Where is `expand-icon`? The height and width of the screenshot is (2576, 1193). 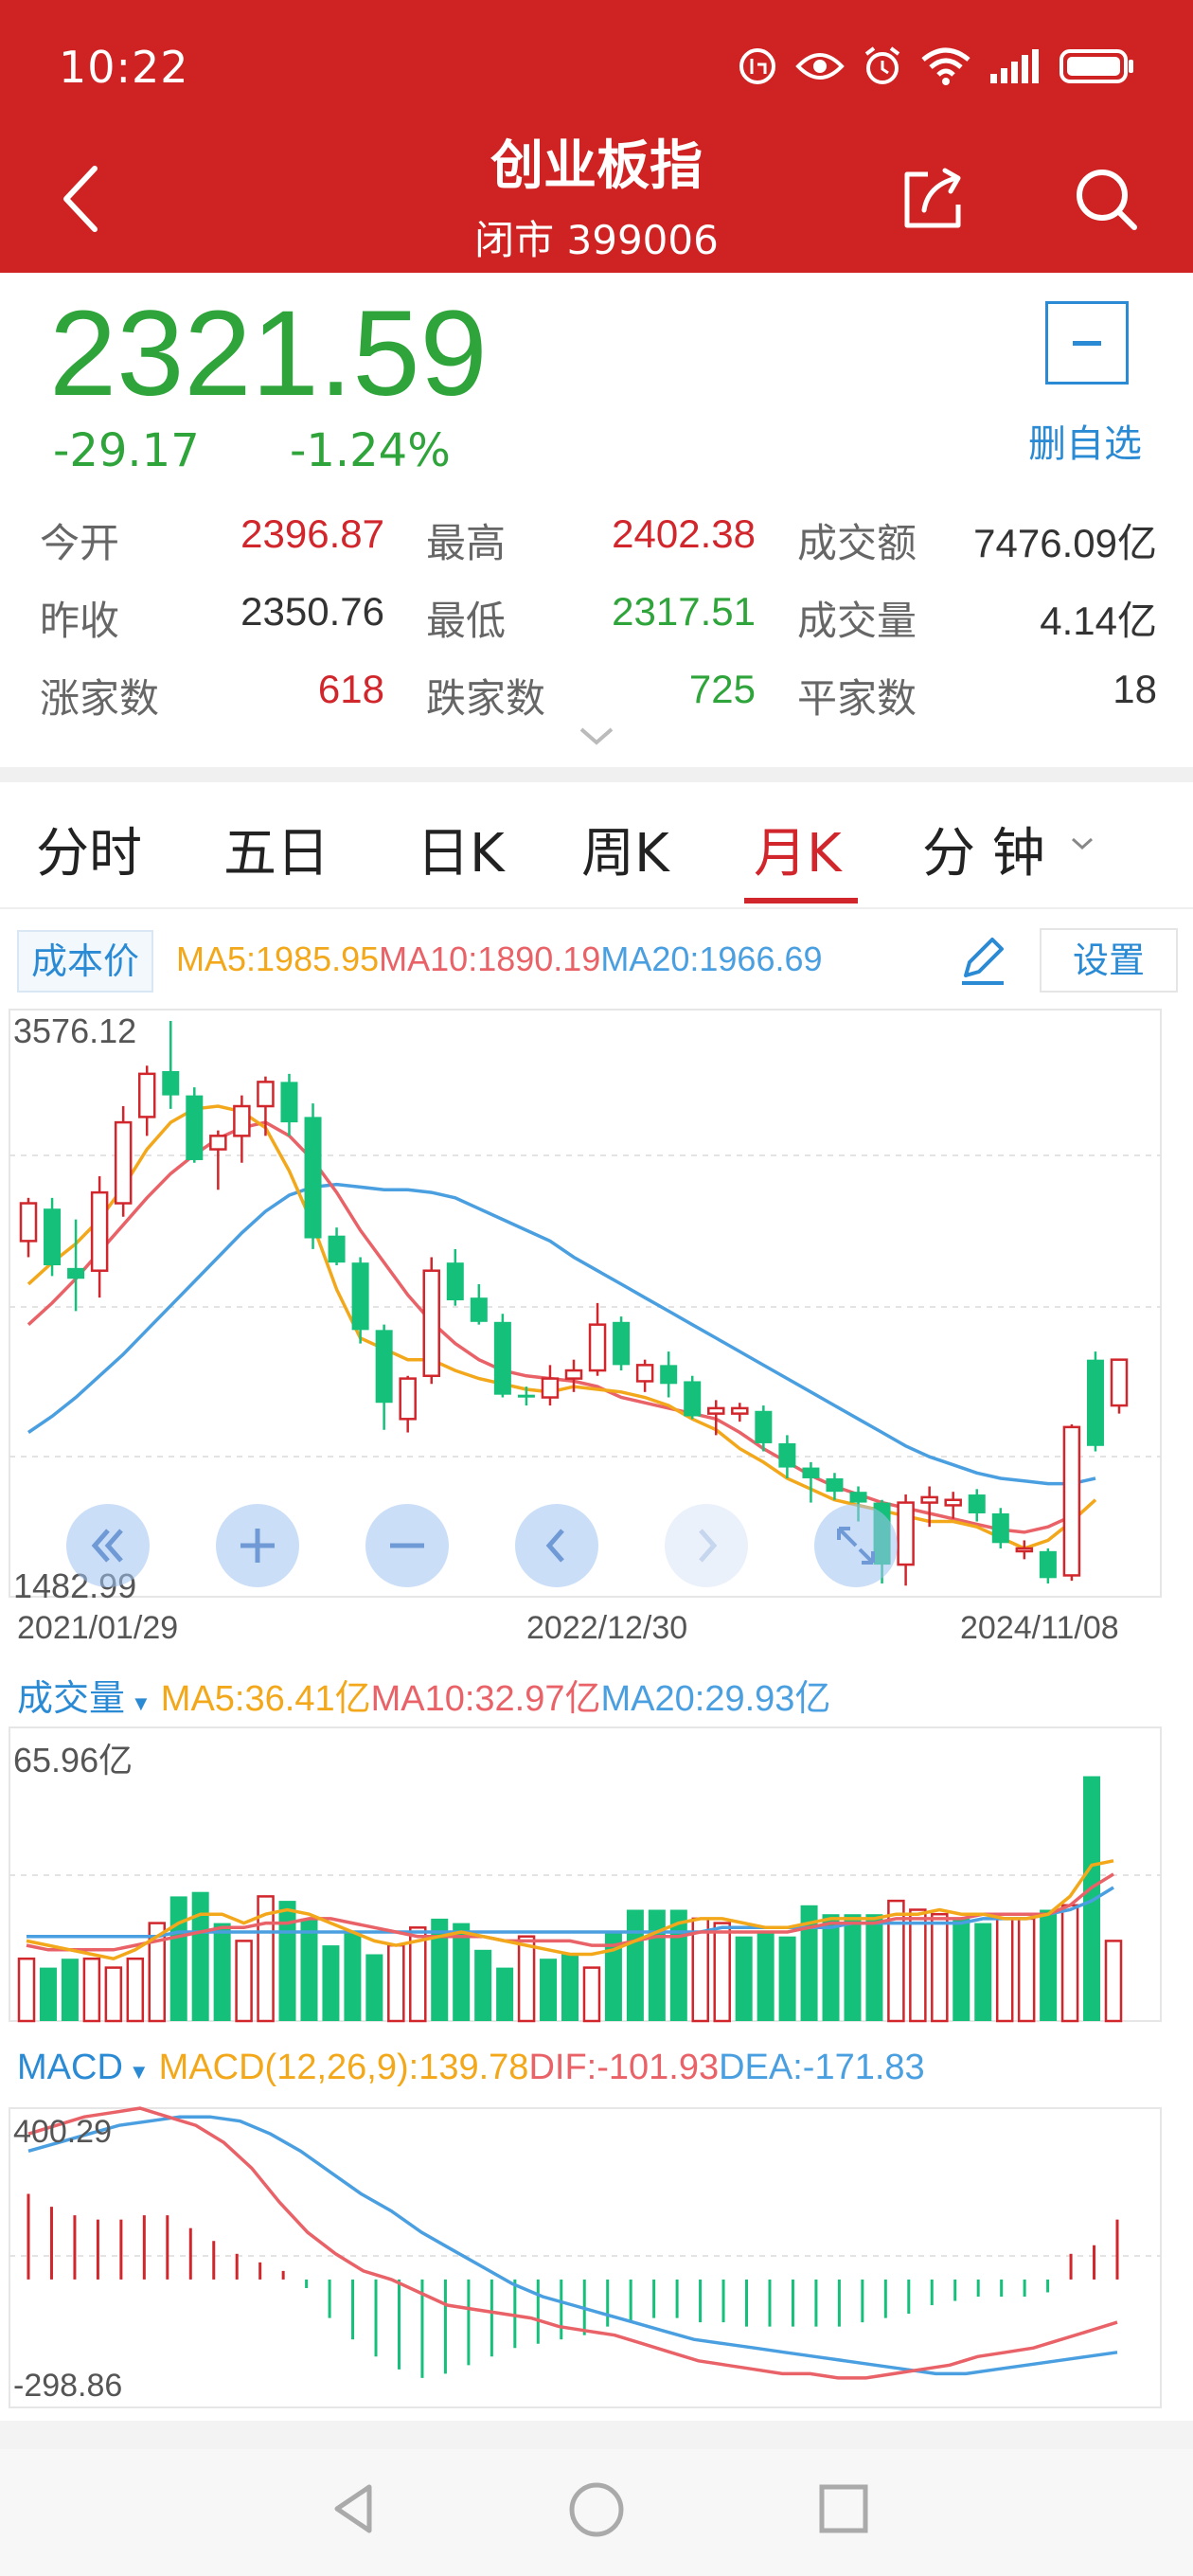 expand-icon is located at coordinates (856, 1546).